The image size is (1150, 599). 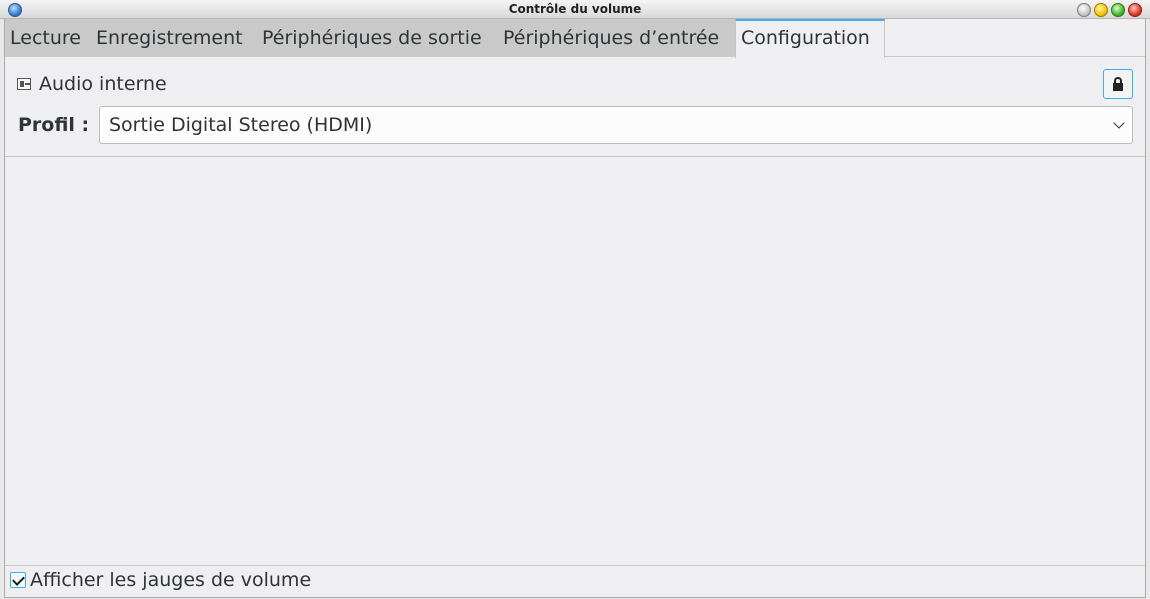 What do you see at coordinates (24, 84) in the screenshot?
I see `audio-card-icon` at bounding box center [24, 84].